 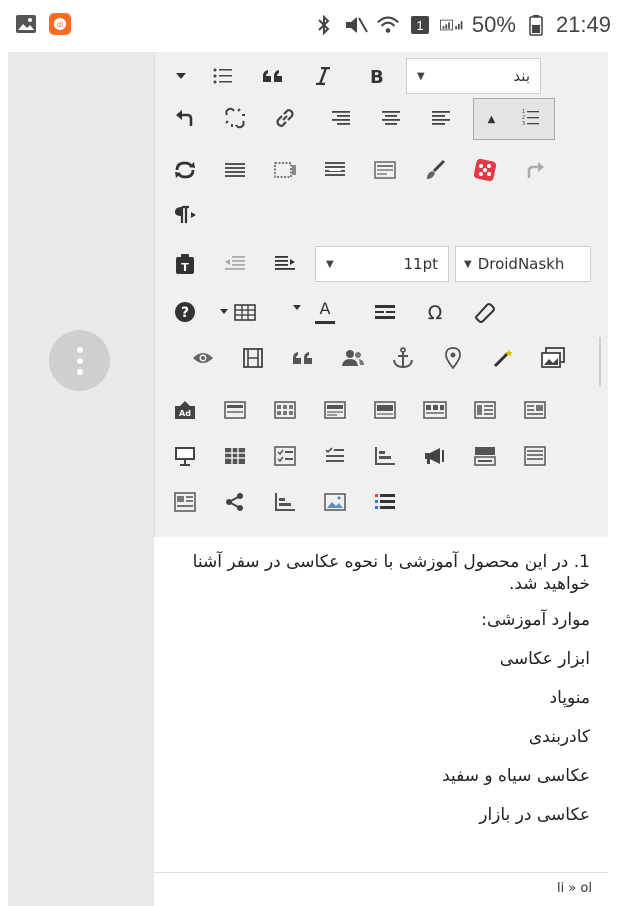 I want to click on eraser-icon, so click(x=485, y=312).